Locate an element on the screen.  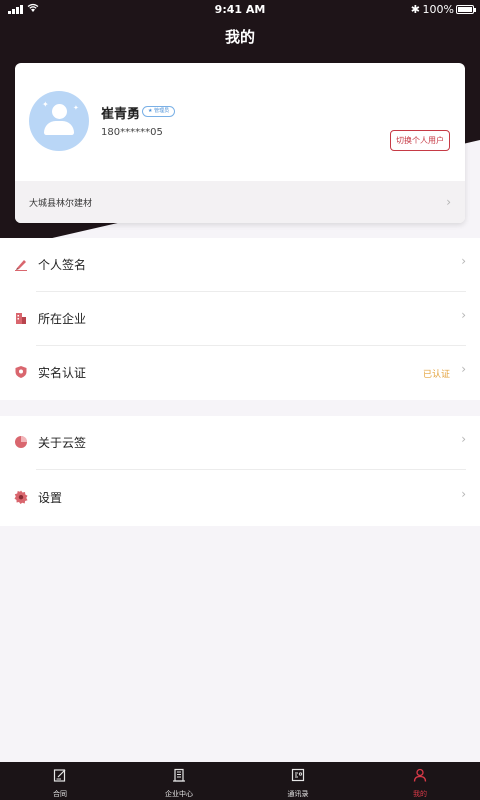
status-time: 9:41 AM is located at coordinates (240, 9).